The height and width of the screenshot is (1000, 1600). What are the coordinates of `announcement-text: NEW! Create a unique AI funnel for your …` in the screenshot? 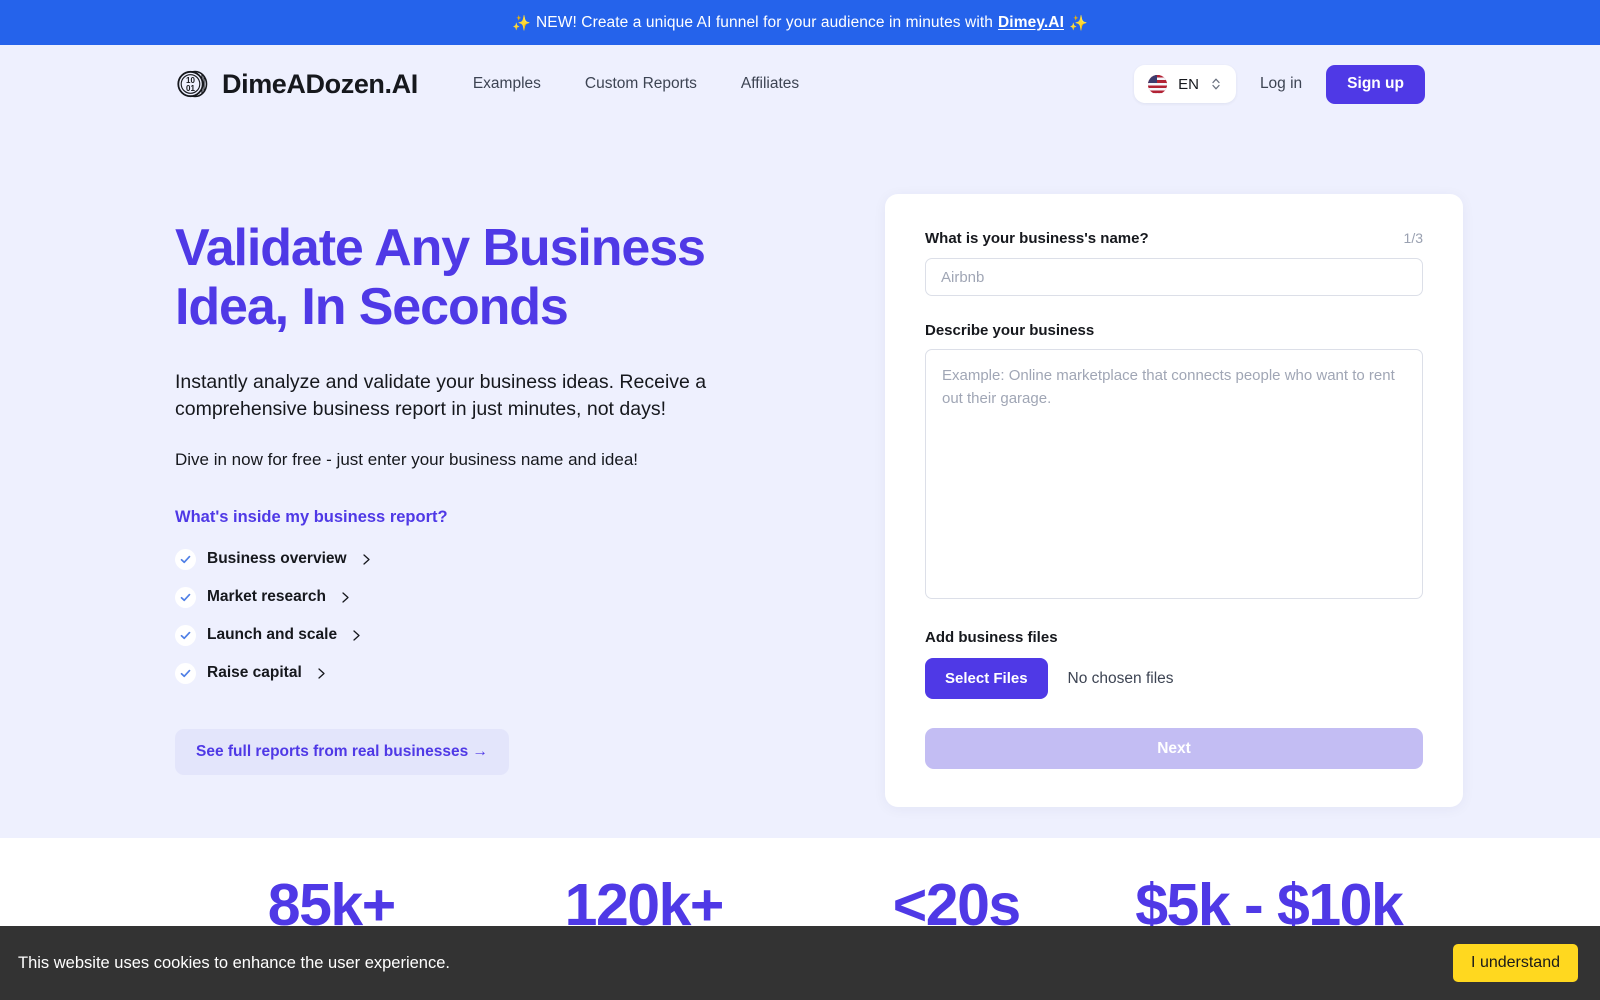 It's located at (765, 22).